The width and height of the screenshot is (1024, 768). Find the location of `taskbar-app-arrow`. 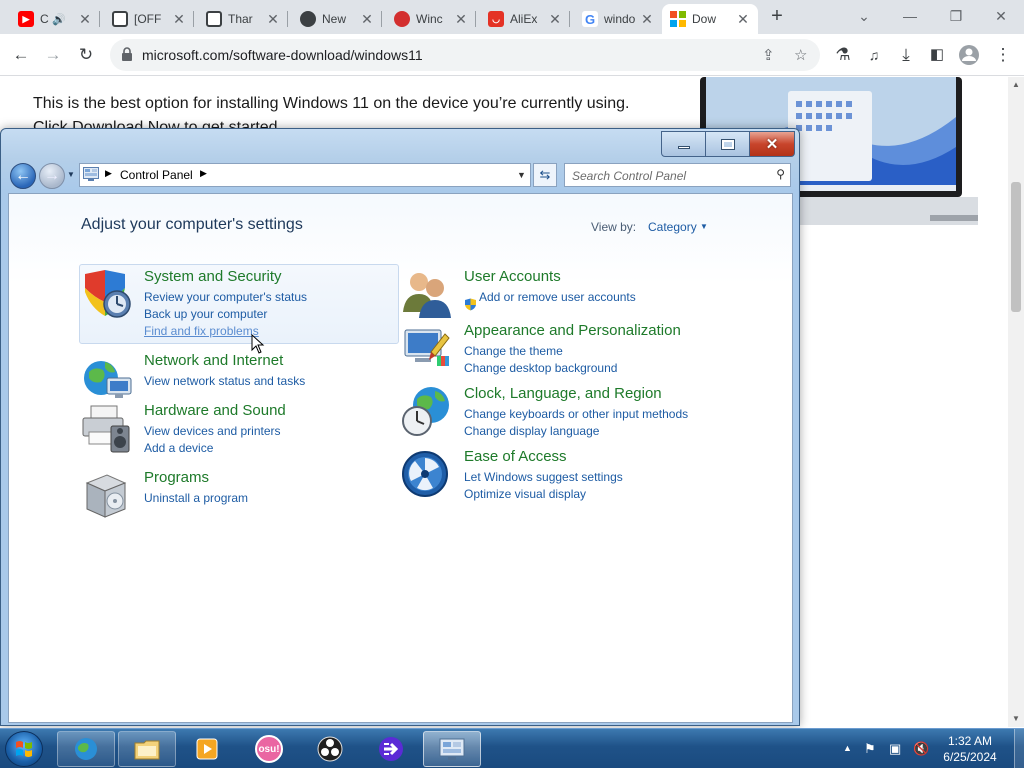

taskbar-app-arrow is located at coordinates (391, 749).